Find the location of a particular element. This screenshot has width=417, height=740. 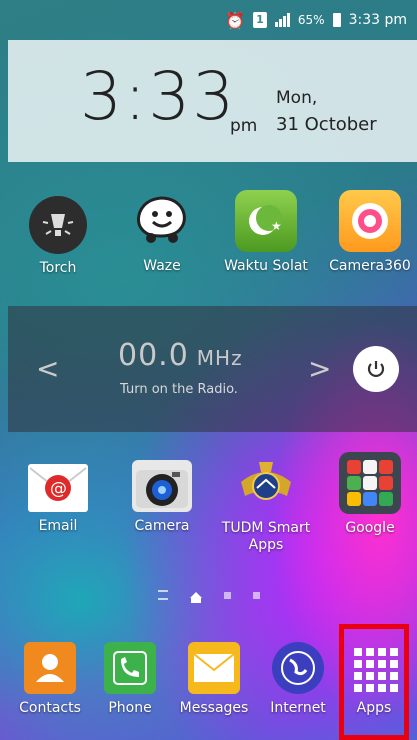

app-label: Google is located at coordinates (370, 528).